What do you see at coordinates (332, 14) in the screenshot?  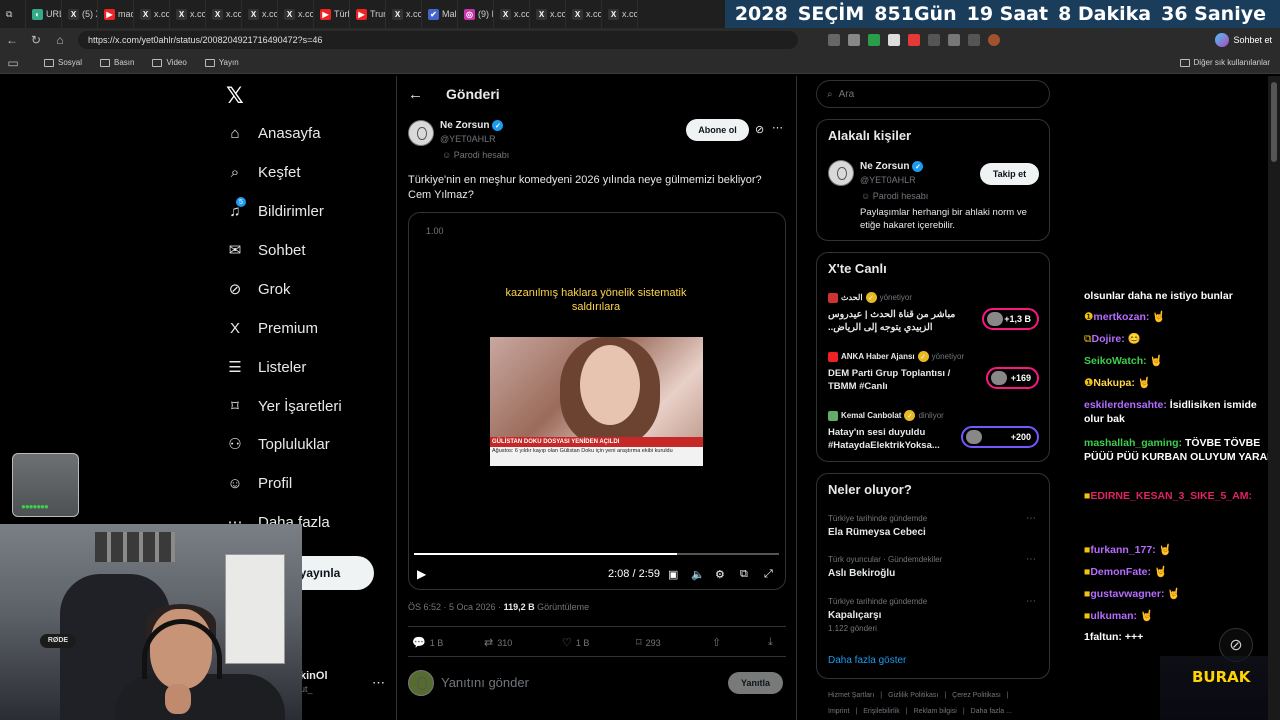 I see `browser-tab: ▶Türk` at bounding box center [332, 14].